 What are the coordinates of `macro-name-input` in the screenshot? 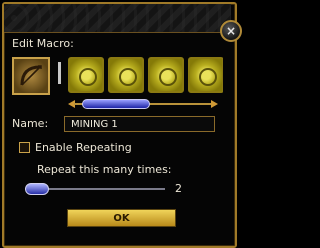 It's located at (139, 124).